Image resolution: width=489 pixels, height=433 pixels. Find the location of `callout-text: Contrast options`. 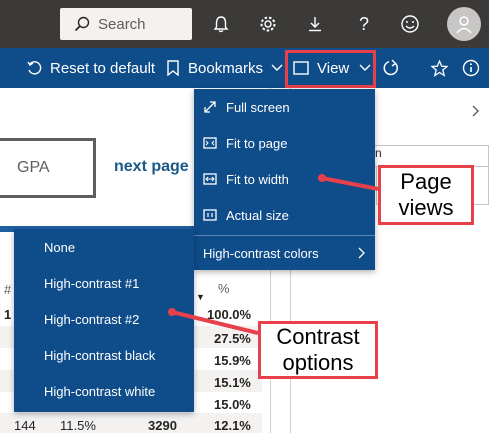

callout-text: Contrast options is located at coordinates (318, 349).